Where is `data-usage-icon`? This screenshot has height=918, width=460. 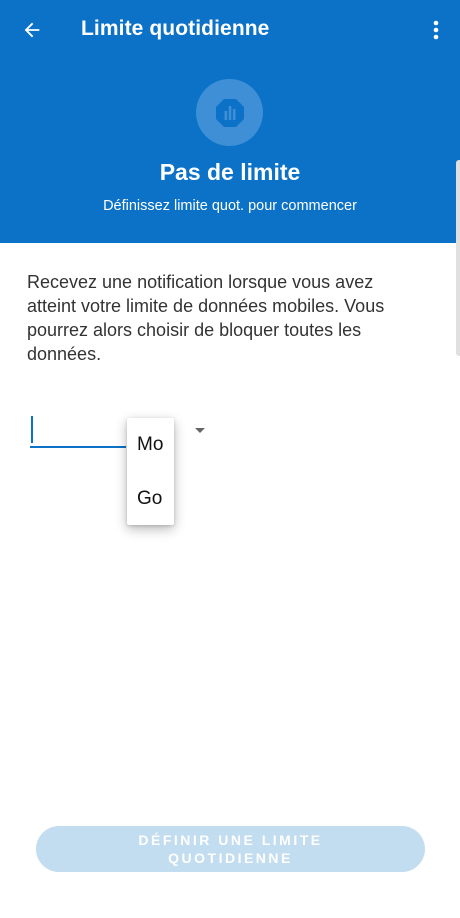
data-usage-icon is located at coordinates (229, 112).